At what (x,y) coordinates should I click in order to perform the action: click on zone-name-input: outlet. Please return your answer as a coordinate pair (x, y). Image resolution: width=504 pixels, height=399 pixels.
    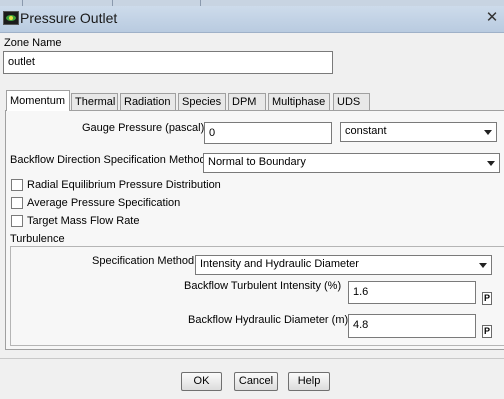
    Looking at the image, I should click on (168, 62).